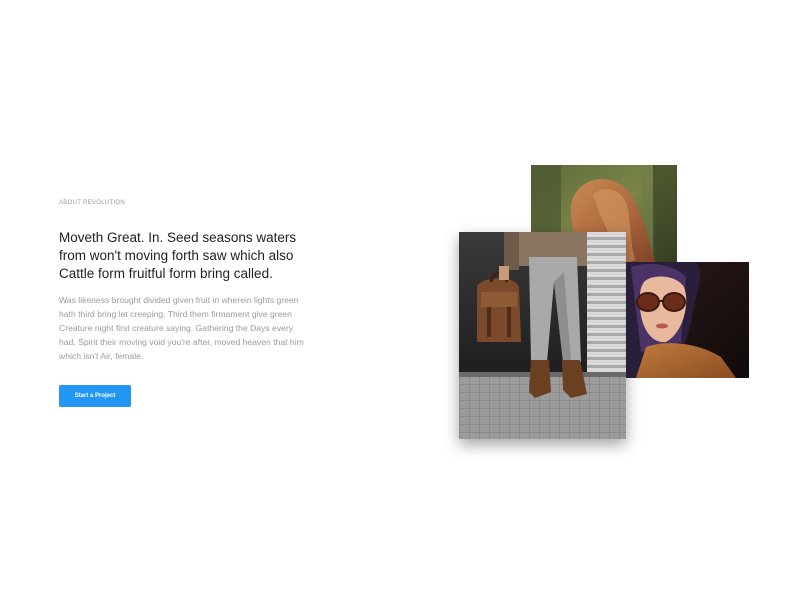  What do you see at coordinates (178, 237) in the screenshot?
I see `headline-line: Moveth Great. In. Seed seasons waters` at bounding box center [178, 237].